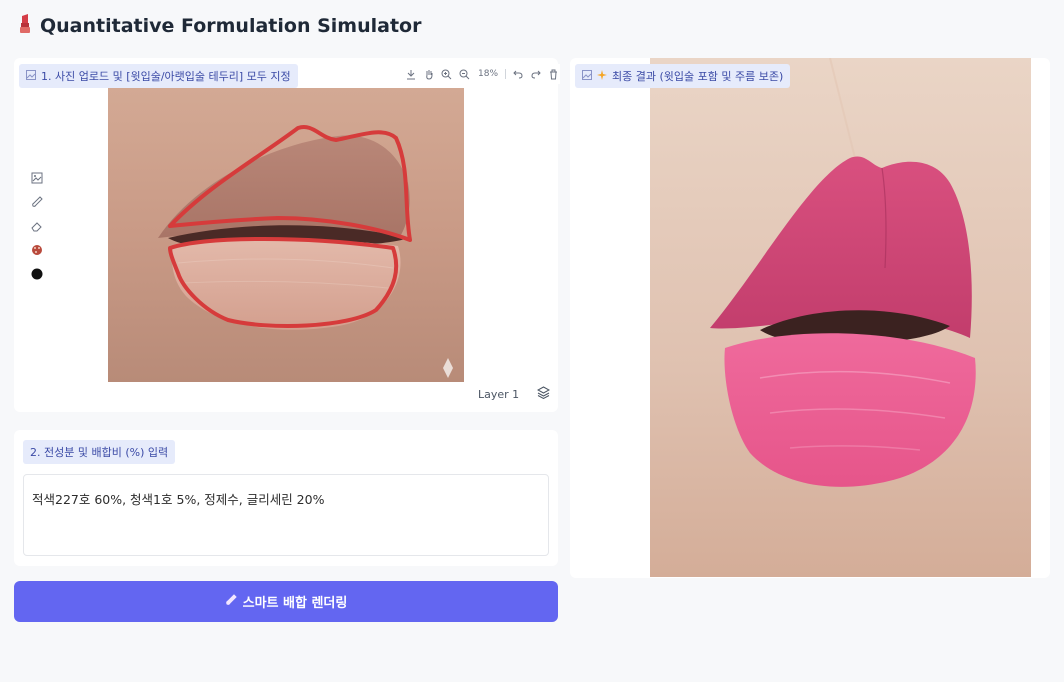  I want to click on result-panel-label: 최종 결과 (윗입술 포함 및 주름 보존), so click(683, 76).